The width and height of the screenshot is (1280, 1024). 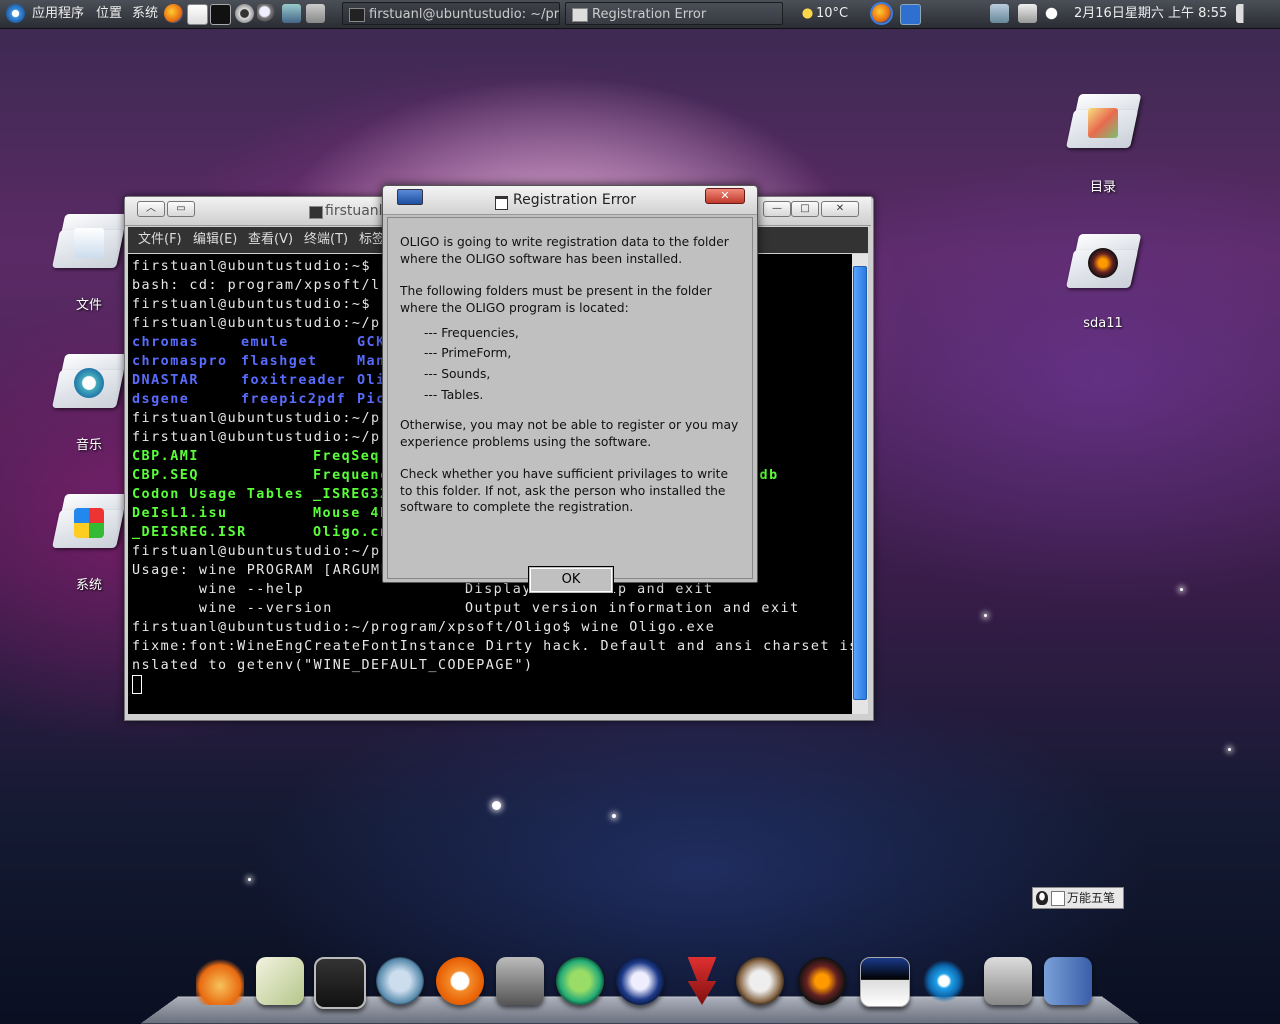 What do you see at coordinates (1058, 898) in the screenshot?
I see `ime-mode-icon` at bounding box center [1058, 898].